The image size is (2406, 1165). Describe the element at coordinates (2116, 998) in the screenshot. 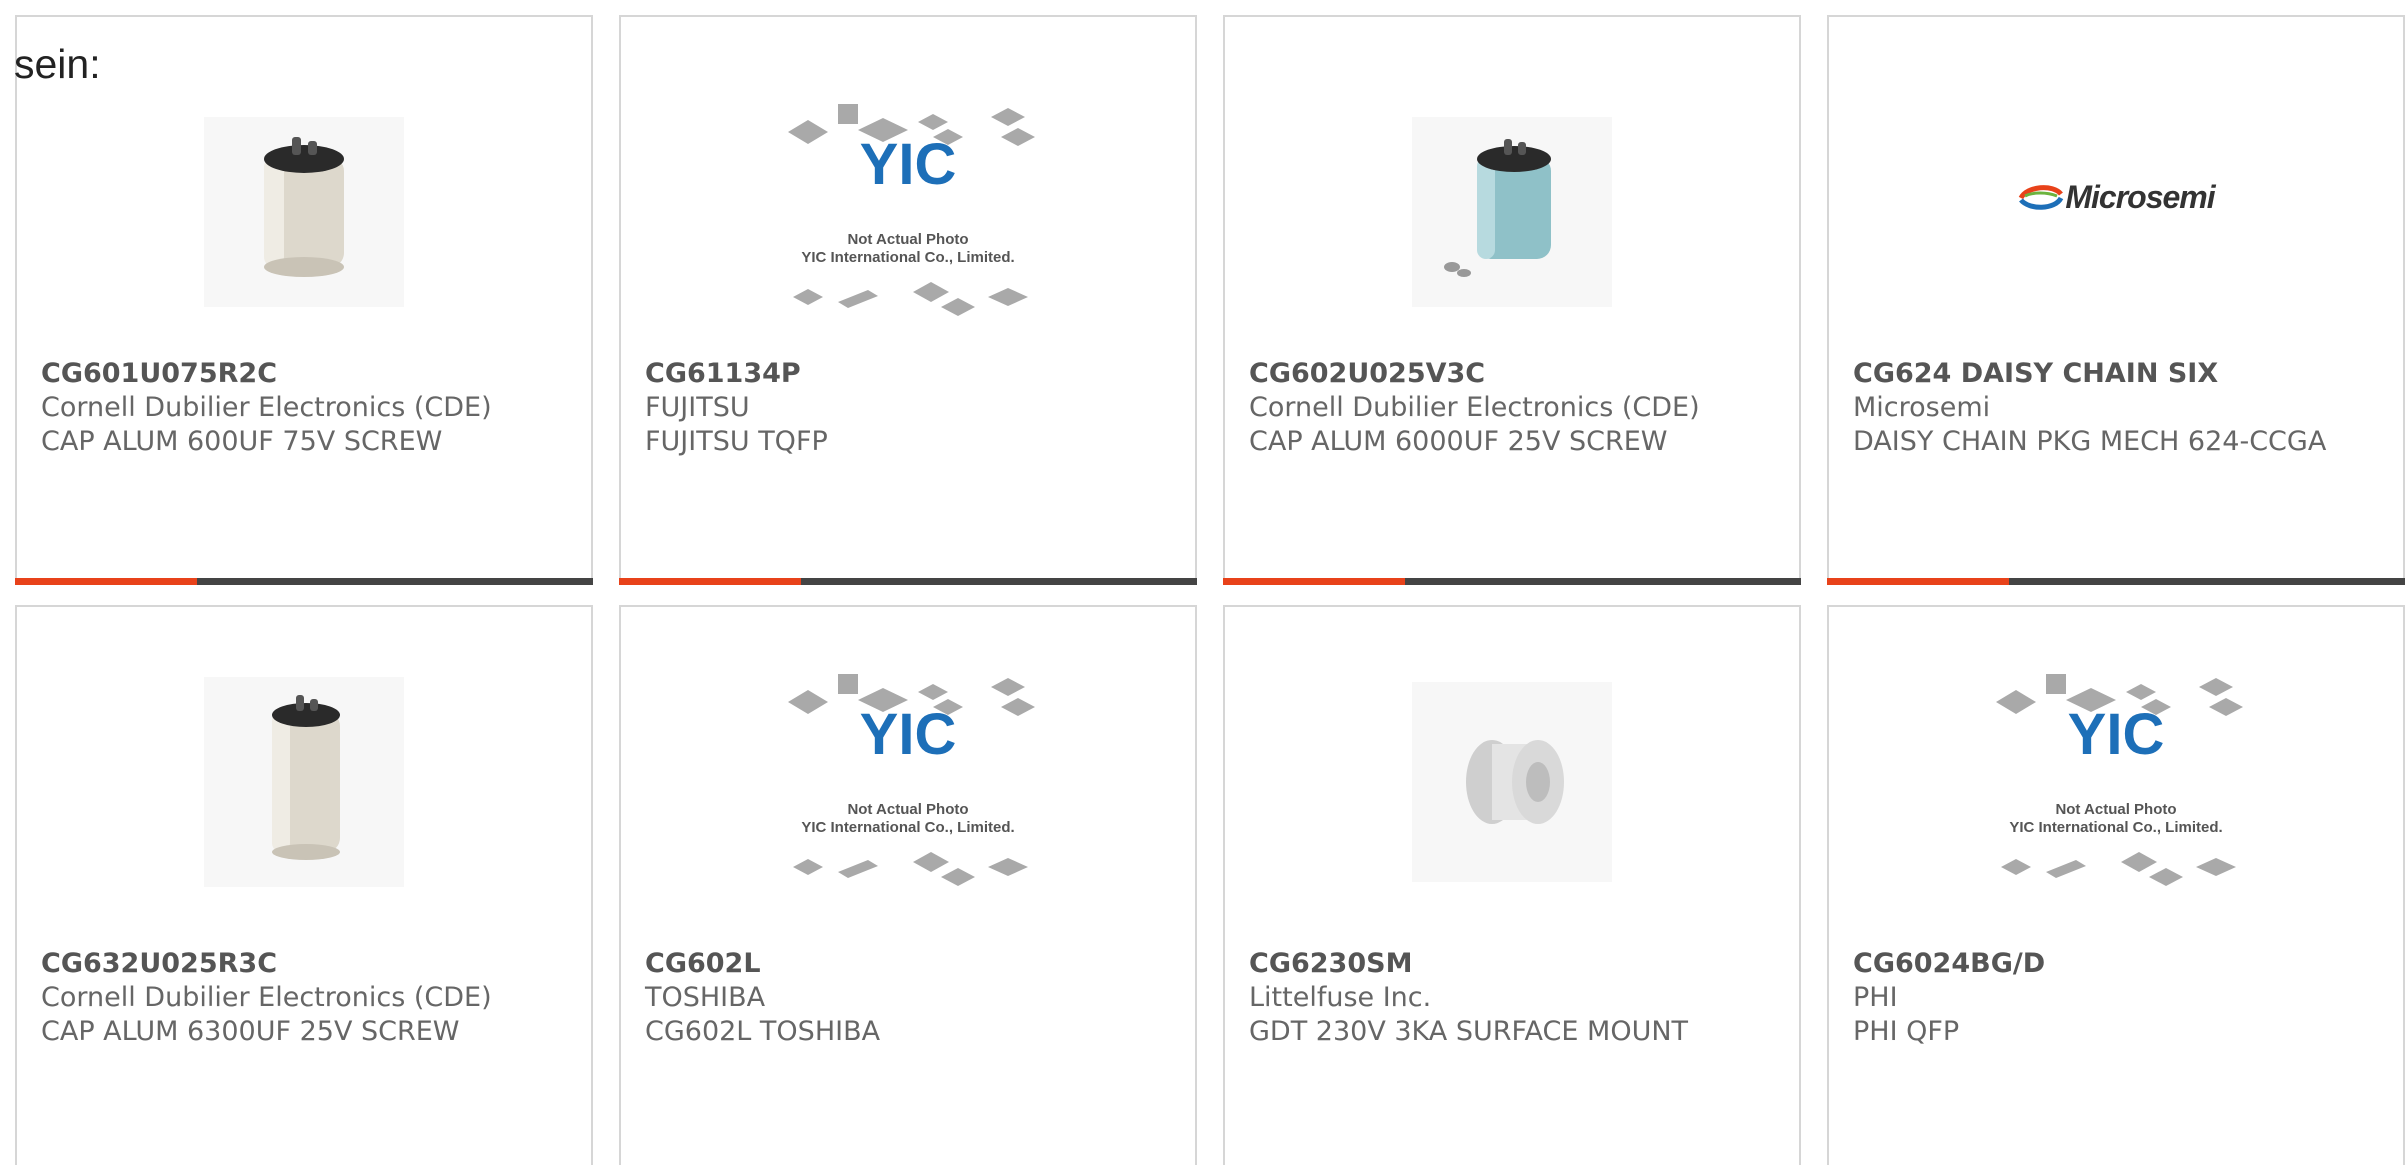

I see `product-info: CG6024BG/D PHI PHI QFP` at that location.